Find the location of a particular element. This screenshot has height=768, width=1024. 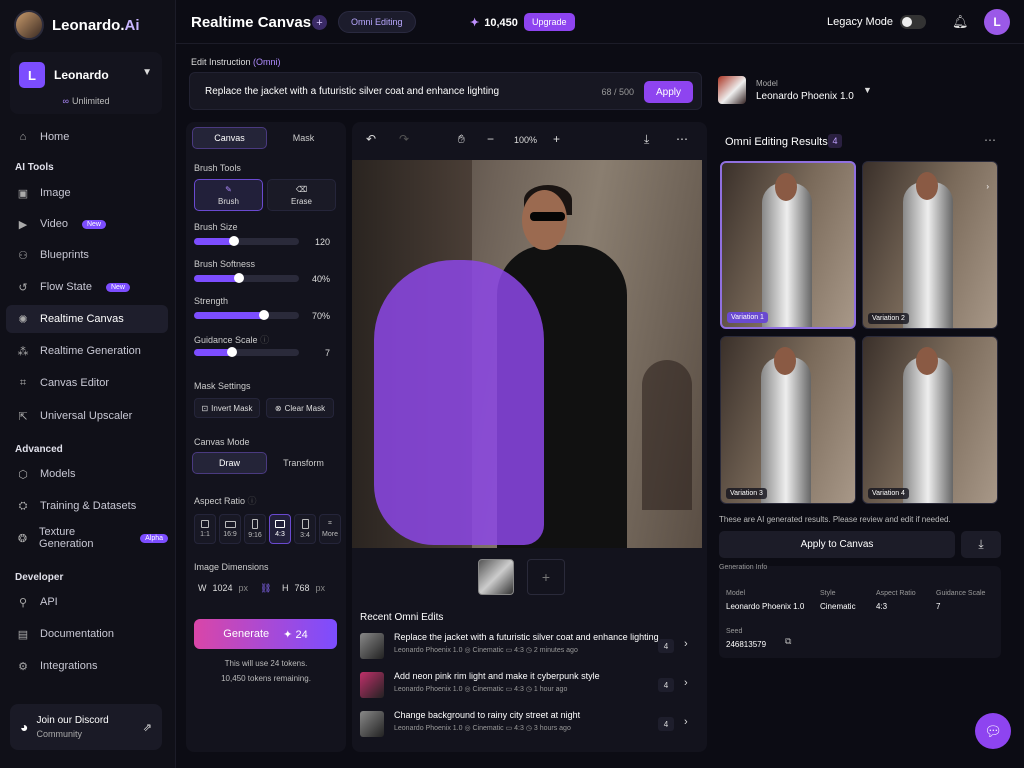

avatar: L is located at coordinates (997, 22).